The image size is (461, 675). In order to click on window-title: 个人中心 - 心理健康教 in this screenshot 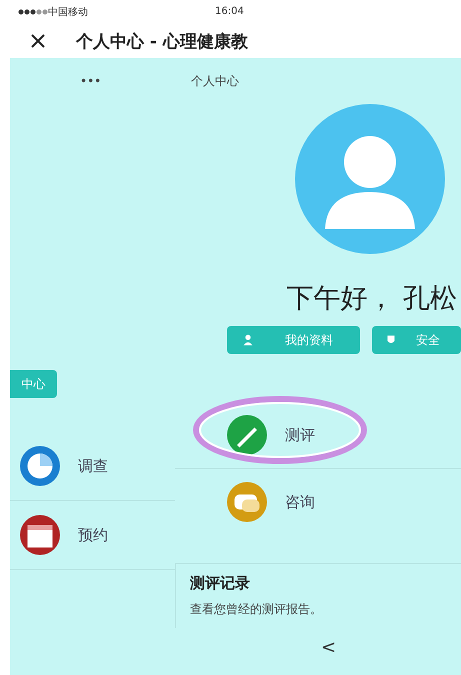, I will do `click(162, 41)`.